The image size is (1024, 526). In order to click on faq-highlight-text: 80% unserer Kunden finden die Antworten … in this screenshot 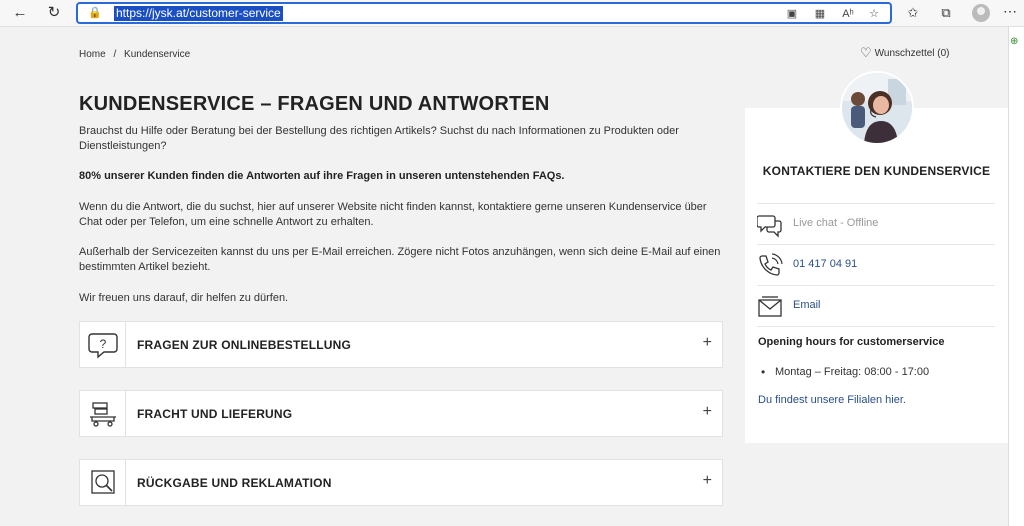, I will do `click(322, 176)`.